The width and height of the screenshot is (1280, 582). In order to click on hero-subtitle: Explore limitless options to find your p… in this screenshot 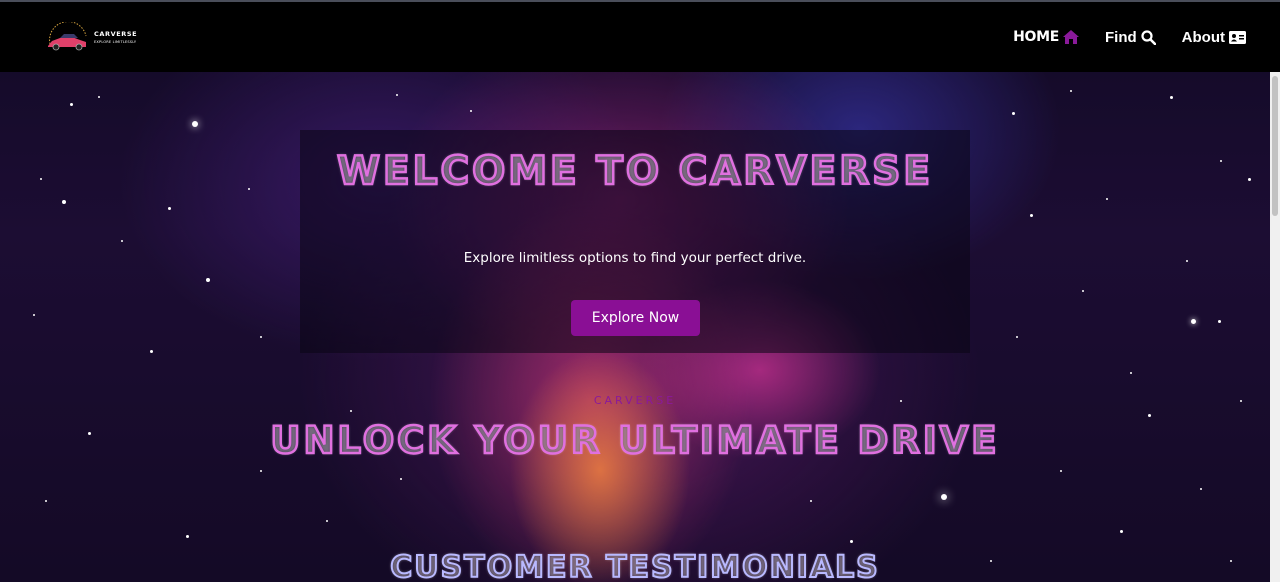, I will do `click(635, 258)`.